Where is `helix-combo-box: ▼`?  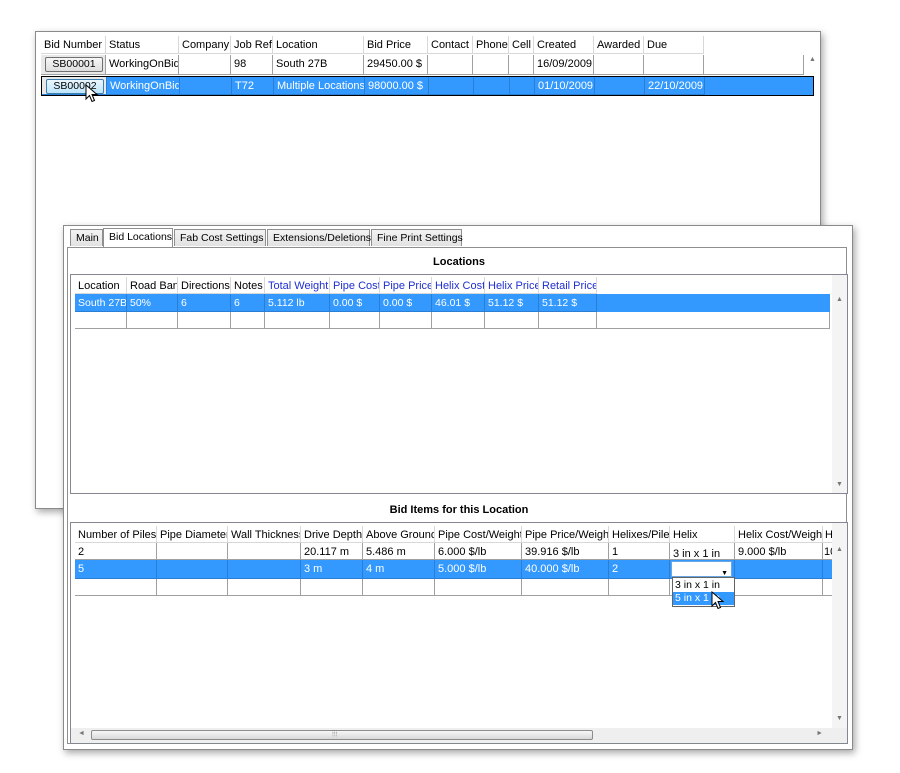 helix-combo-box: ▼ is located at coordinates (701, 569).